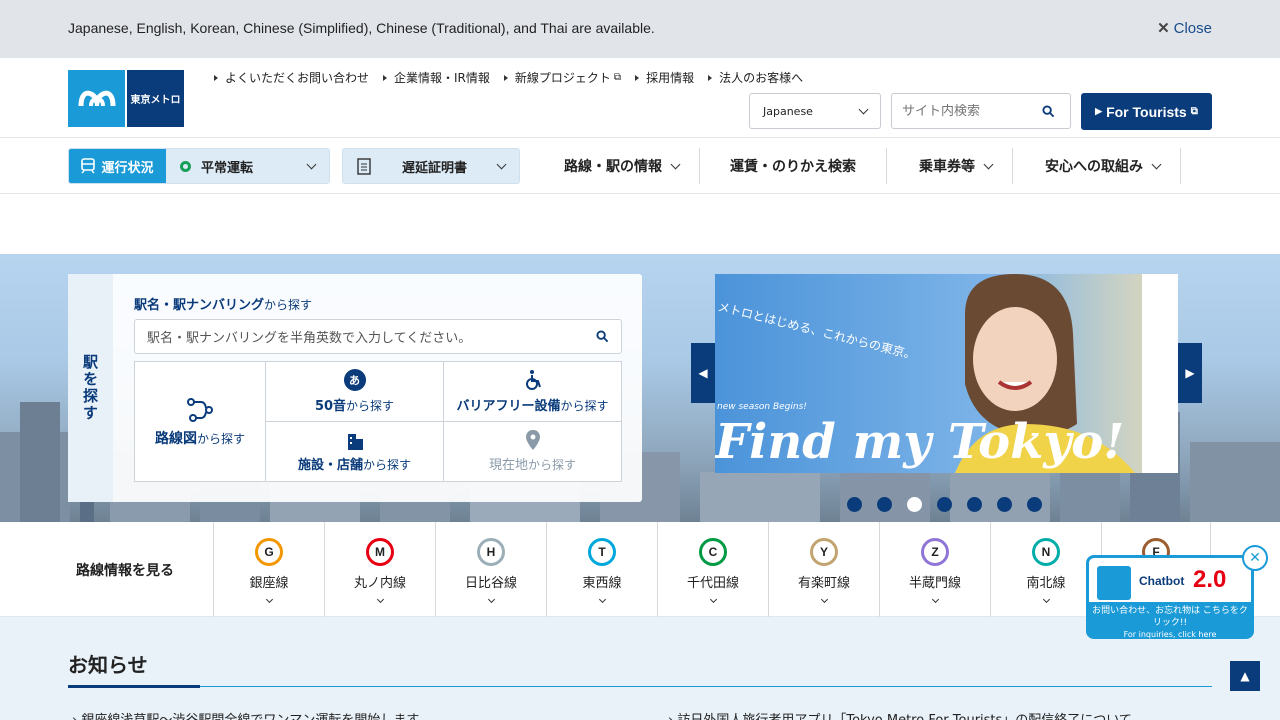  I want to click on barrier-free-search: バリアフリー設備から探す, so click(532, 391).